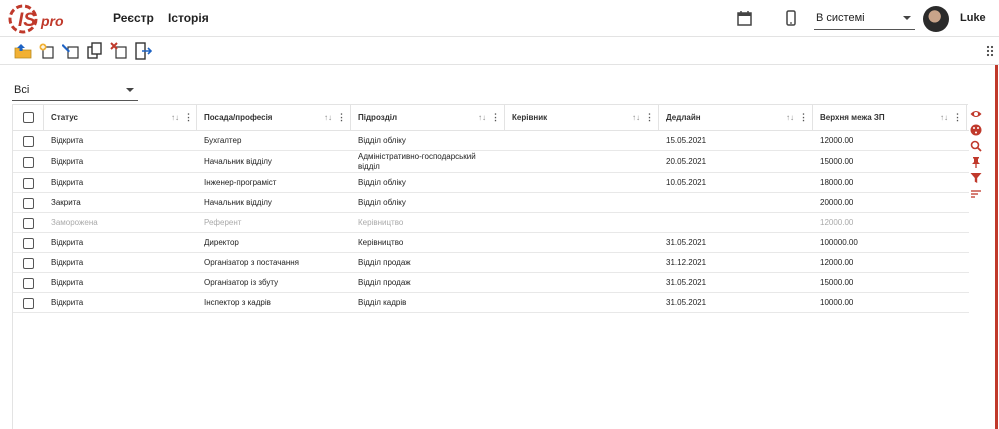 The image size is (999, 429). What do you see at coordinates (582, 118) in the screenshot?
I see `column-manager: Керівник ↑↓ ⋮` at bounding box center [582, 118].